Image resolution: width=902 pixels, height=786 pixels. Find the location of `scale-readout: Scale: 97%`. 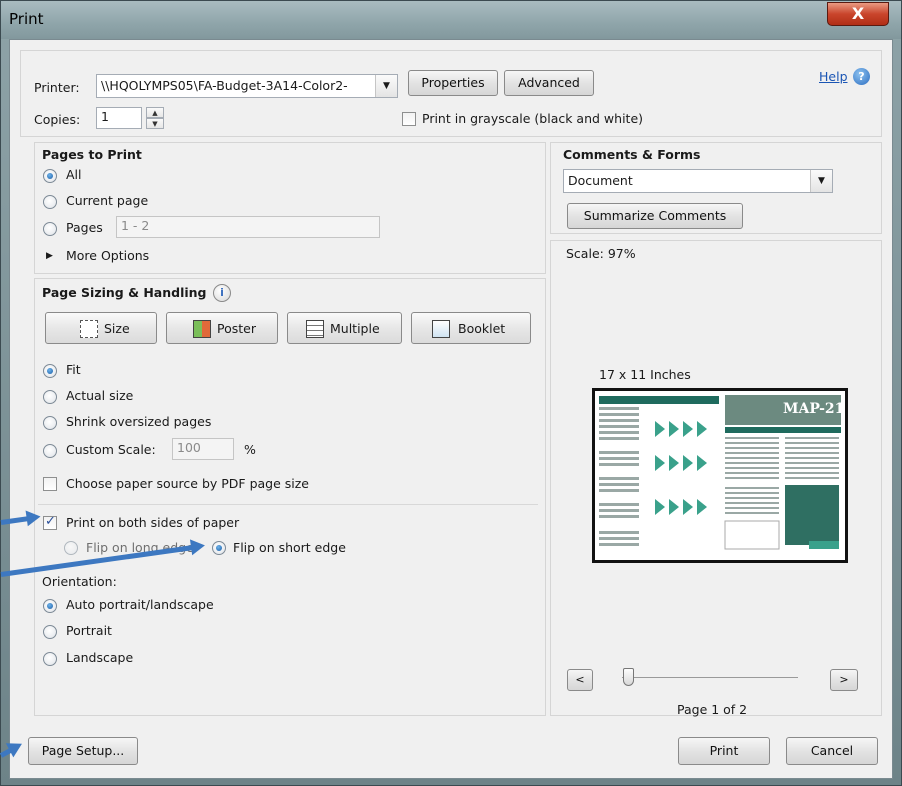

scale-readout: Scale: 97% is located at coordinates (601, 253).